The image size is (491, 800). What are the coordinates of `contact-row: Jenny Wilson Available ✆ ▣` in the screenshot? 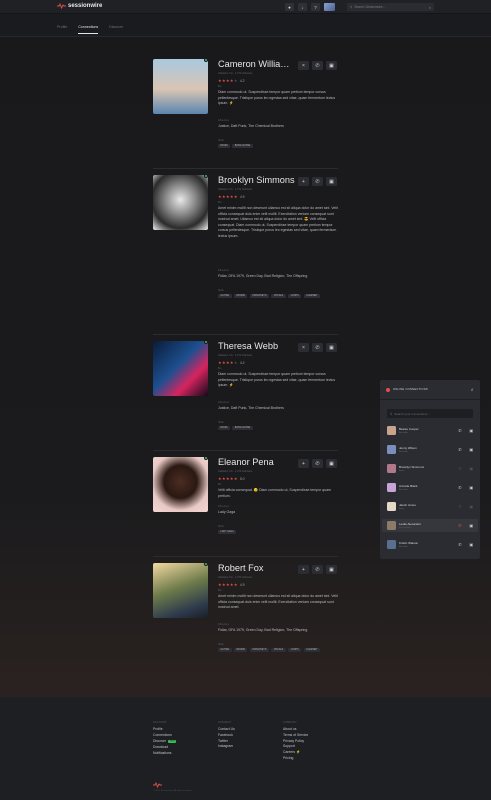 It's located at (430, 449).